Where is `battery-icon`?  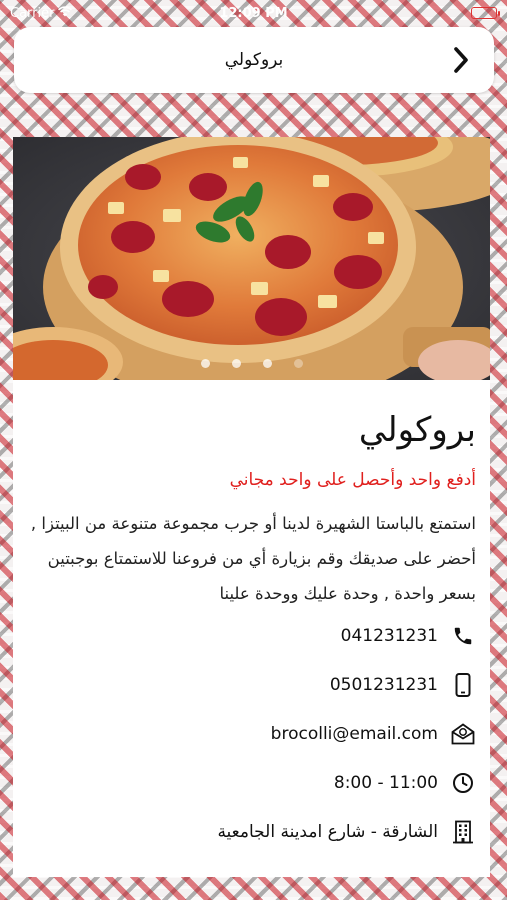
battery-icon is located at coordinates (485, 13).